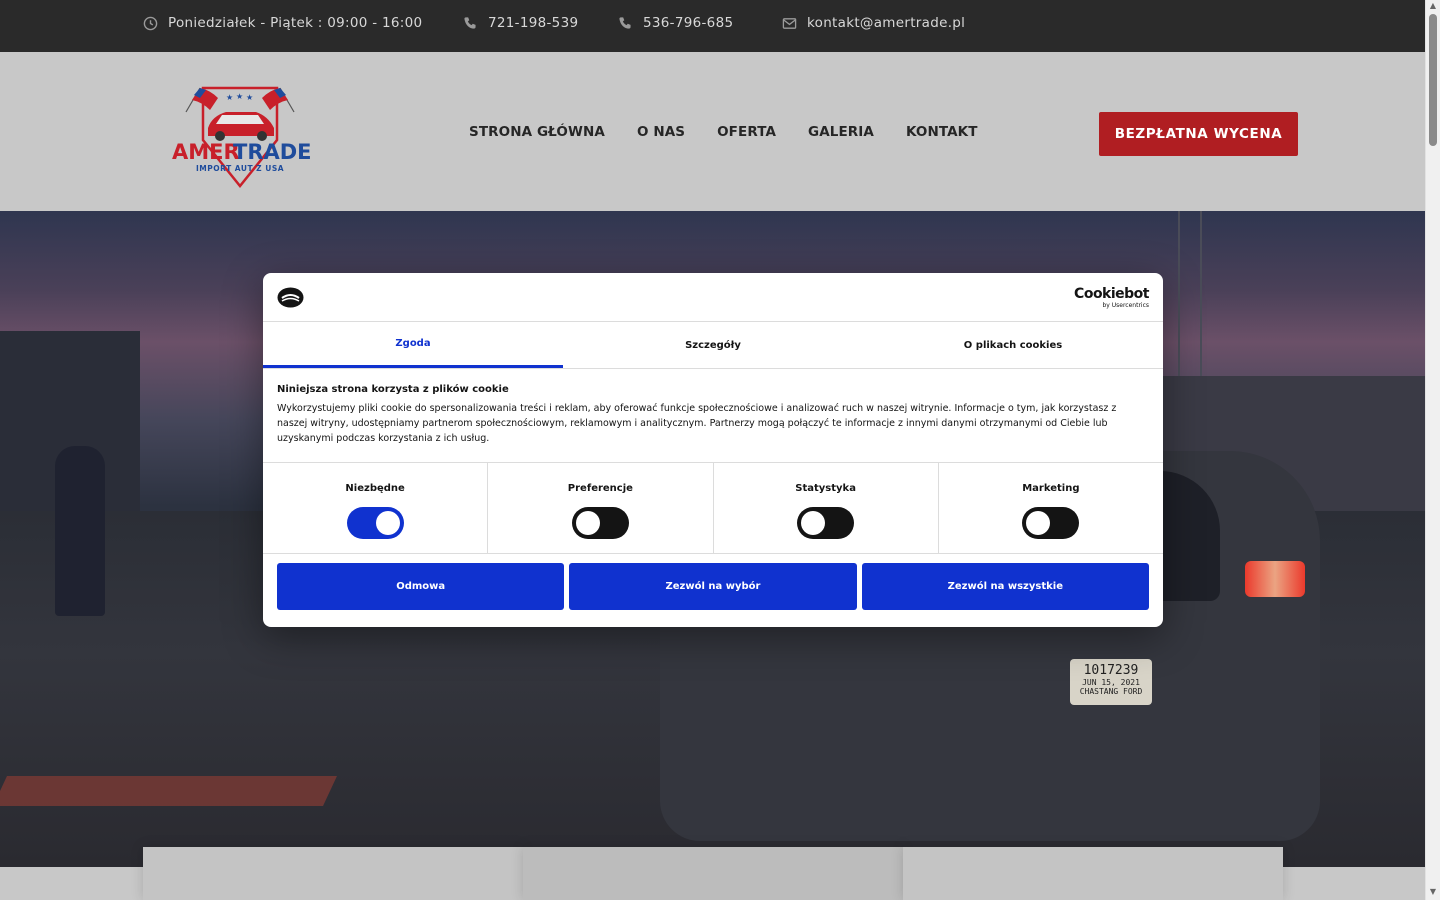 This screenshot has height=900, width=1440. What do you see at coordinates (290, 297) in the screenshot?
I see `cookiebot-logo-icon` at bounding box center [290, 297].